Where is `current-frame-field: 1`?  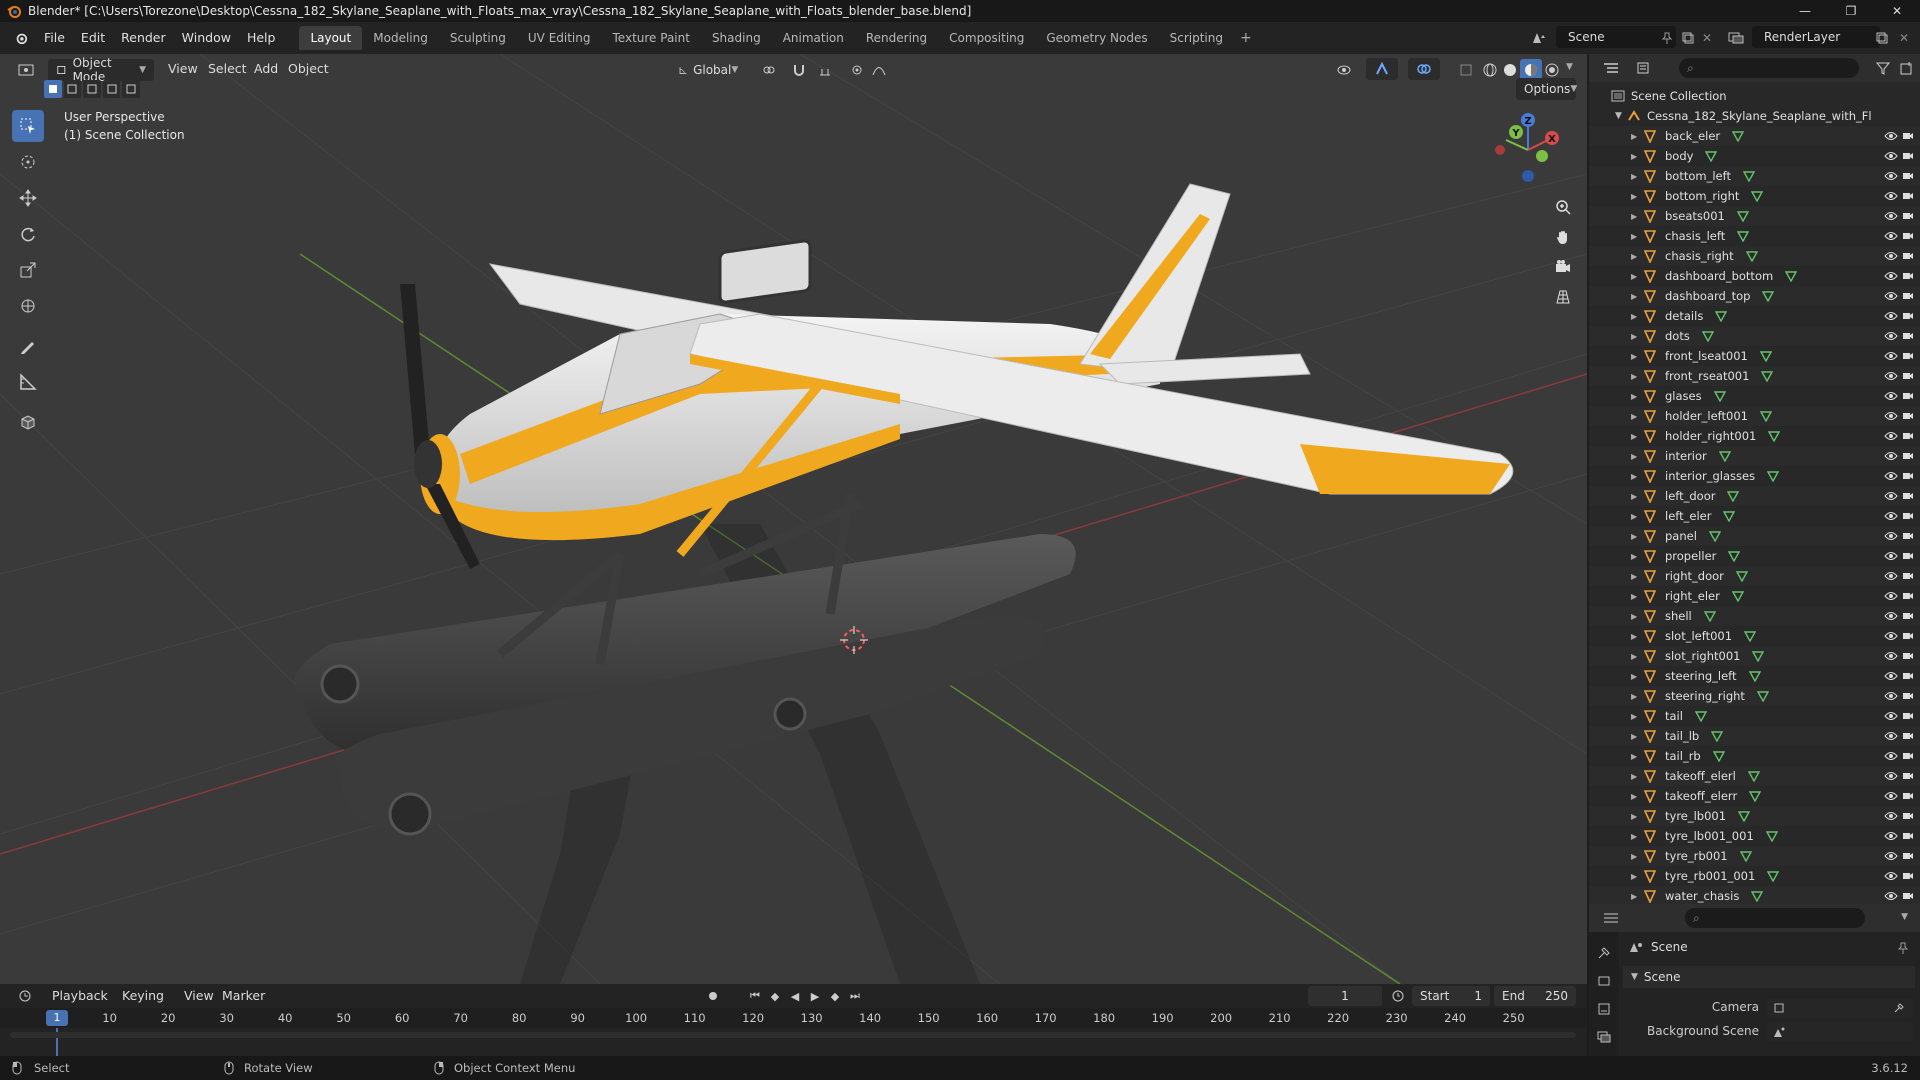
current-frame-field: 1 is located at coordinates (1345, 996).